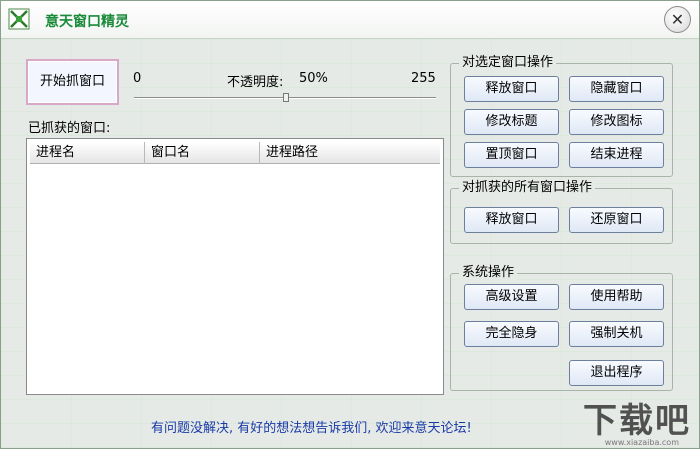 This screenshot has width=700, height=449. Describe the element at coordinates (202, 153) in the screenshot. I see `column-header-window-name: 窗口名` at that location.